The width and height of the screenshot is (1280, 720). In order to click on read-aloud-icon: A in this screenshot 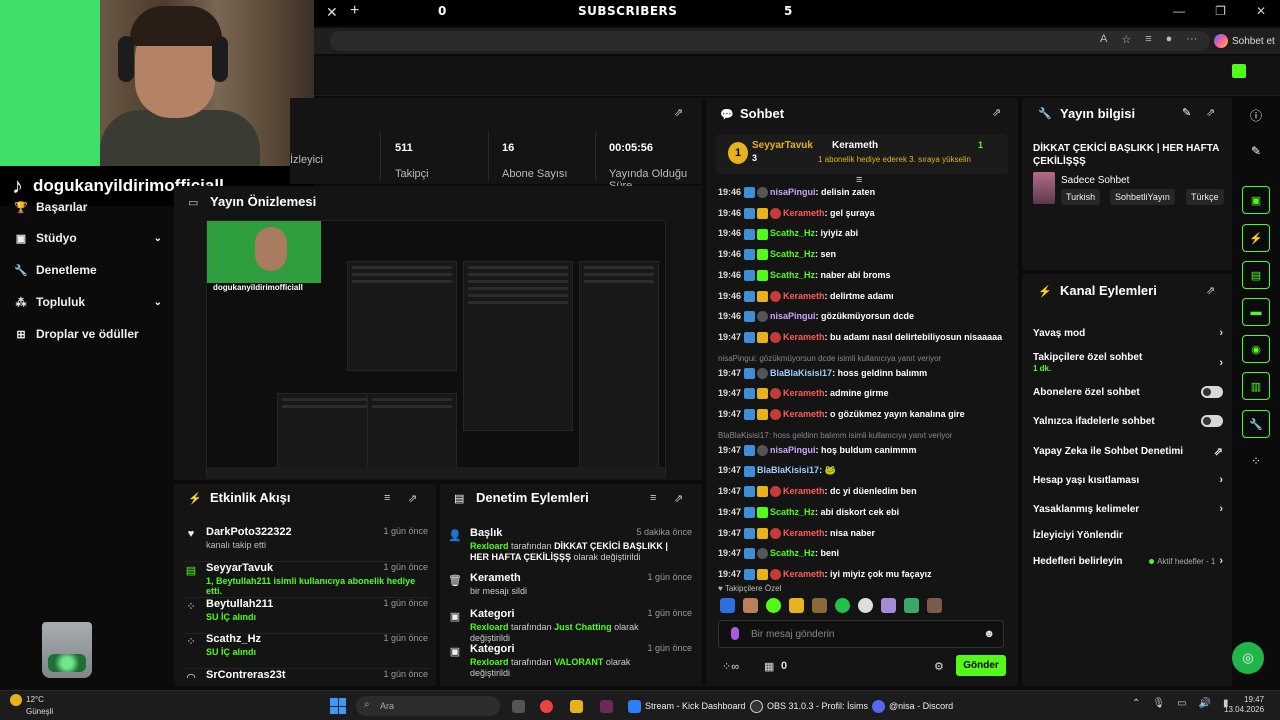, I will do `click(1103, 39)`.